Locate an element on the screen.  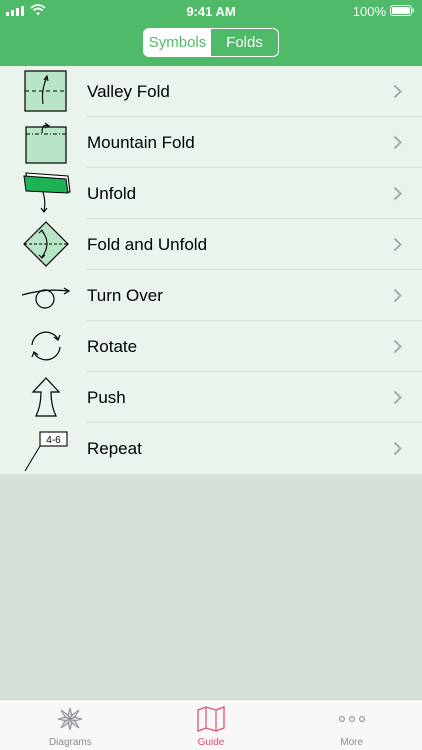
tab-label: Diagrams is located at coordinates (70, 742).